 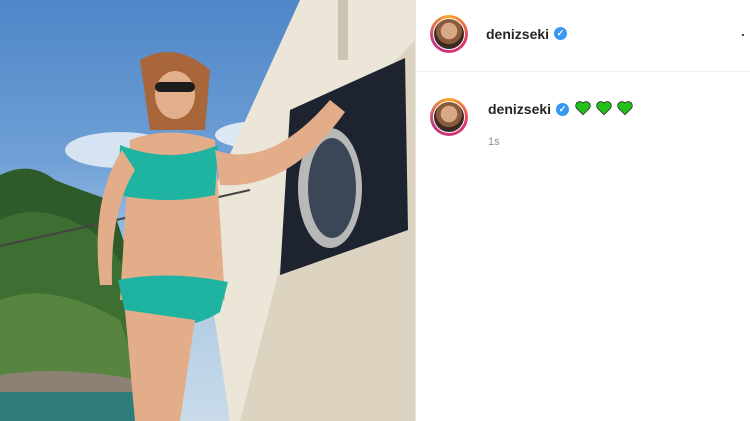 I want to click on avatar, so click(x=449, y=34).